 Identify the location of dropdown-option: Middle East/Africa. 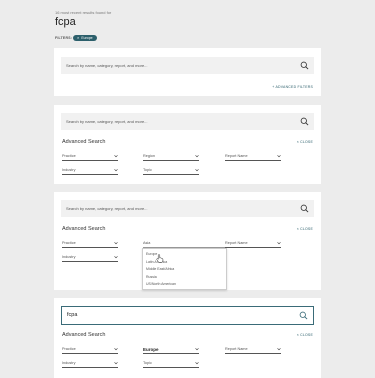
(160, 269).